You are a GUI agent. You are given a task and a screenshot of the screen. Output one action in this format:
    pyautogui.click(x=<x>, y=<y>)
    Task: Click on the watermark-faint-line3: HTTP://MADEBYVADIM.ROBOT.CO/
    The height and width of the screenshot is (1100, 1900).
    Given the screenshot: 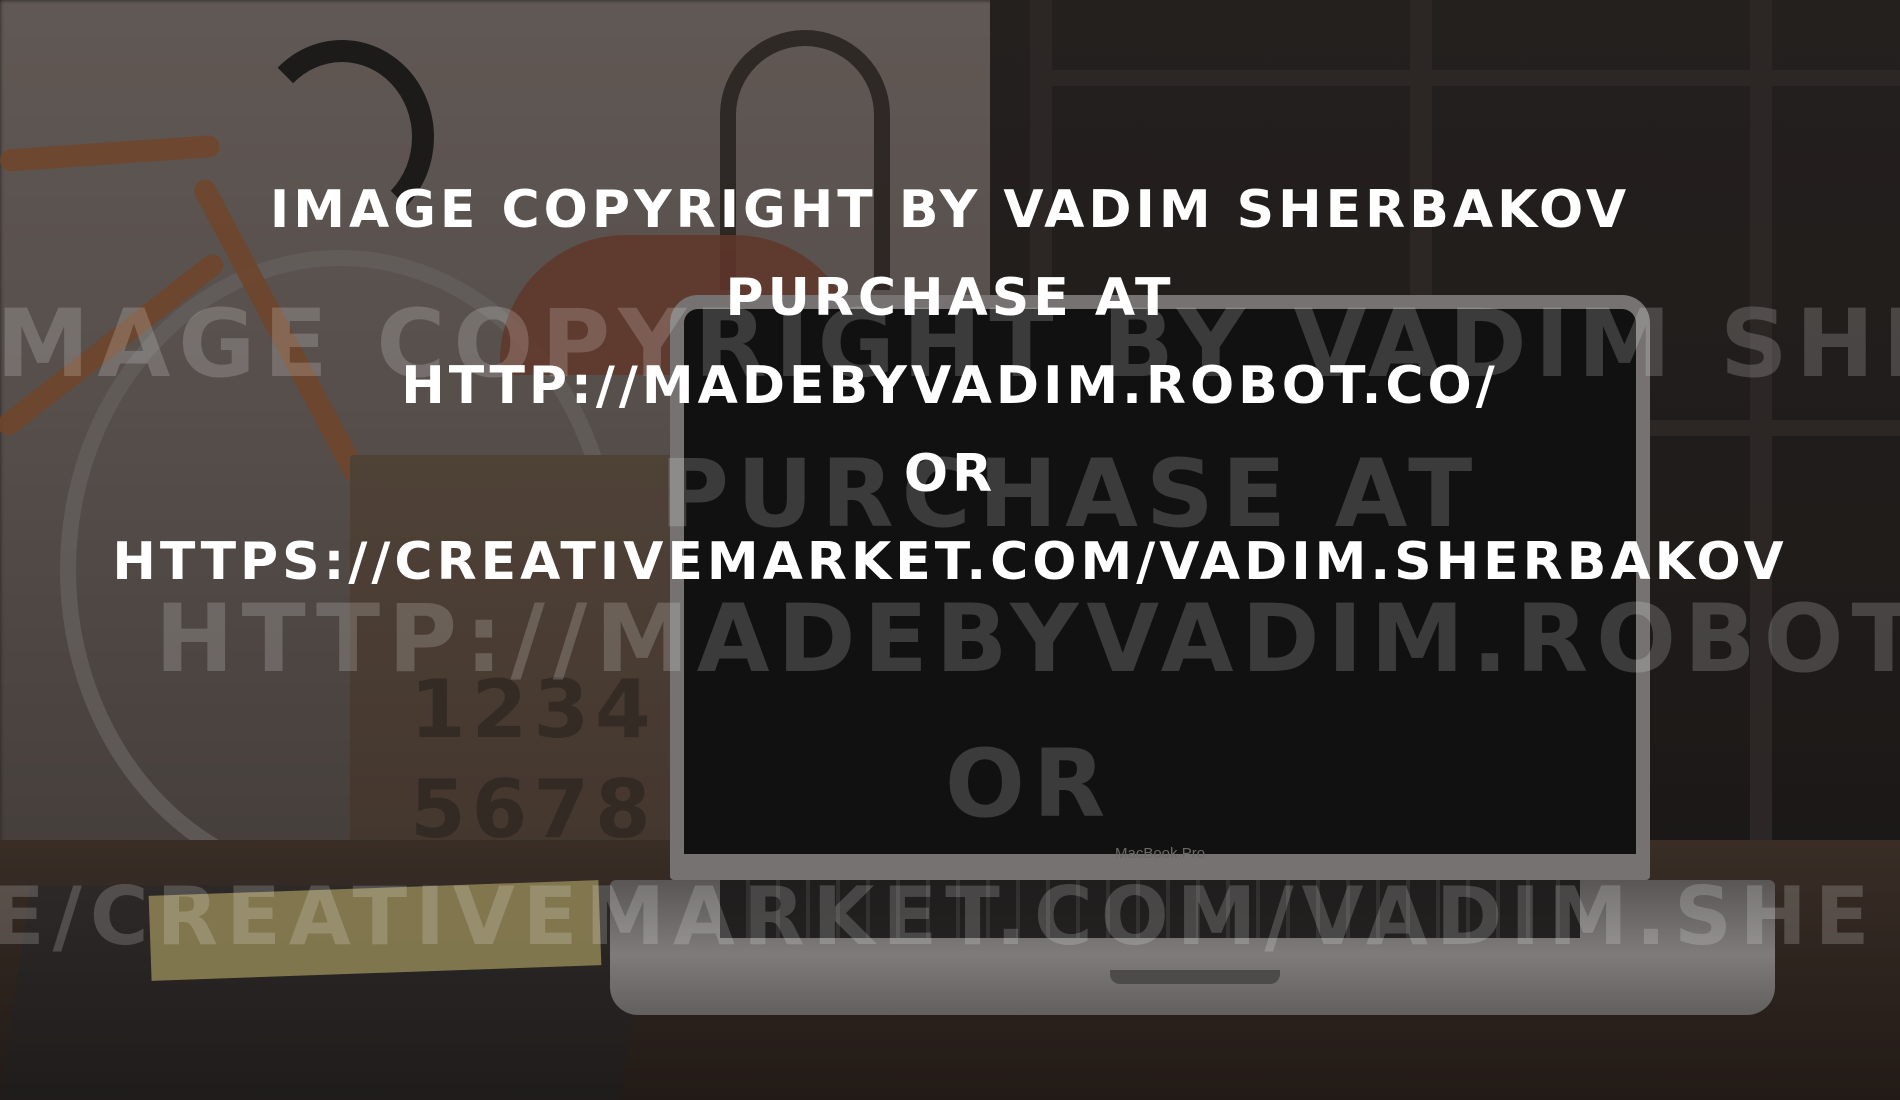 What is the action you would take?
    pyautogui.click(x=1027, y=639)
    